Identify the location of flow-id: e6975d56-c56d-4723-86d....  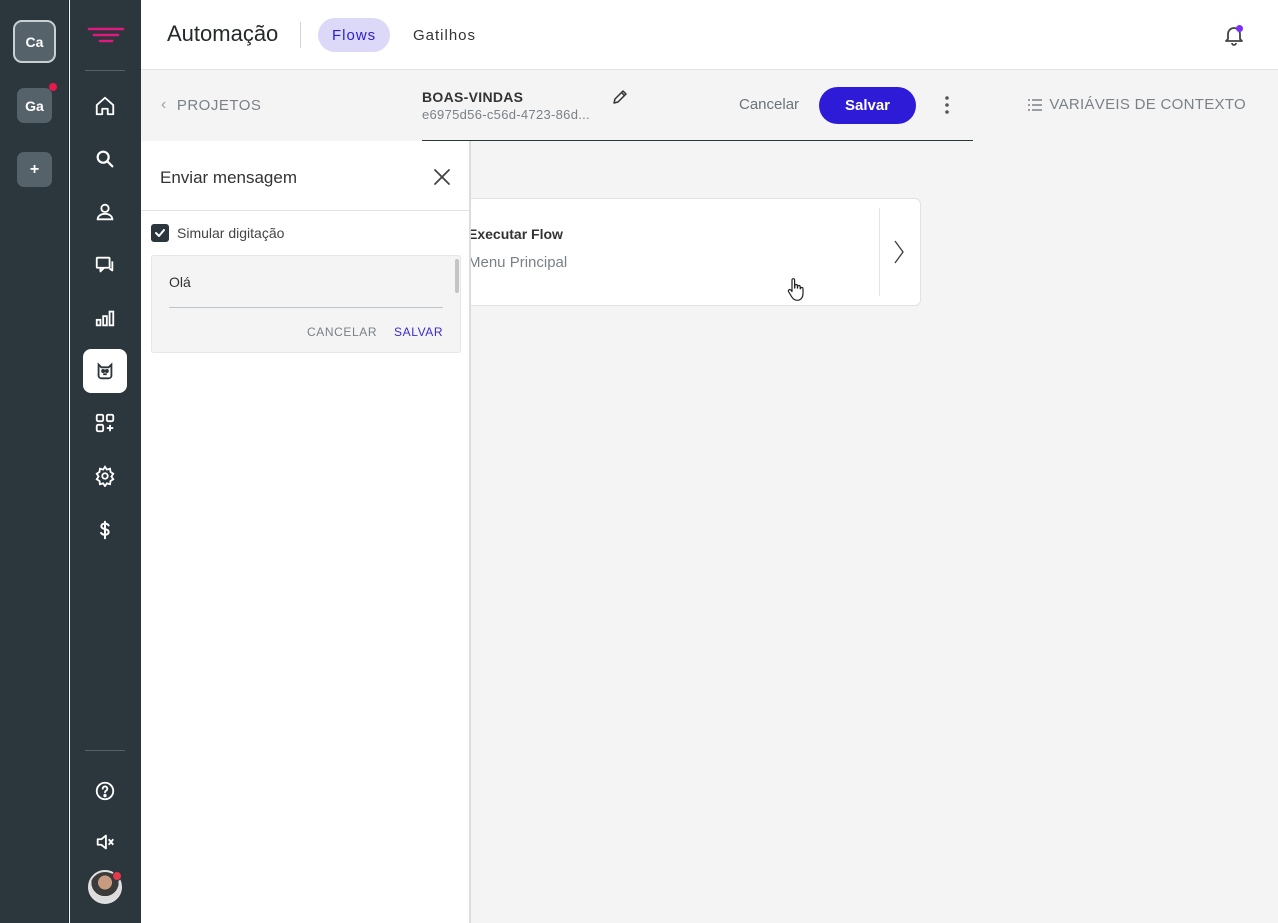
(506, 114).